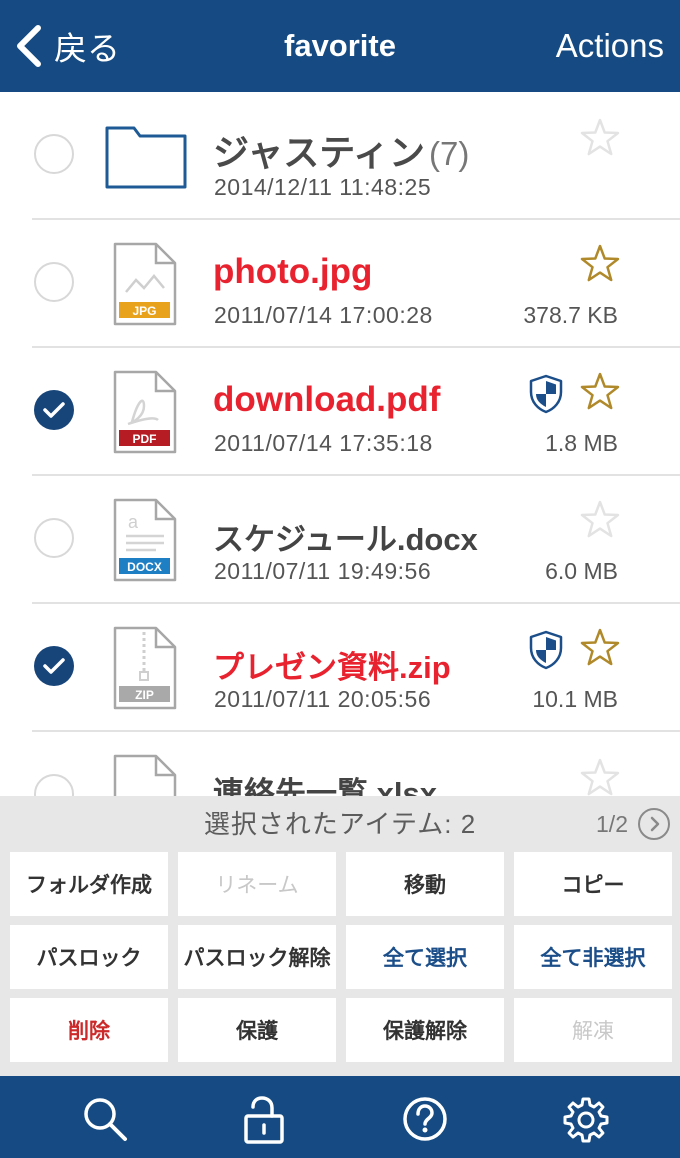  I want to click on settings-tab, so click(582, 1117).